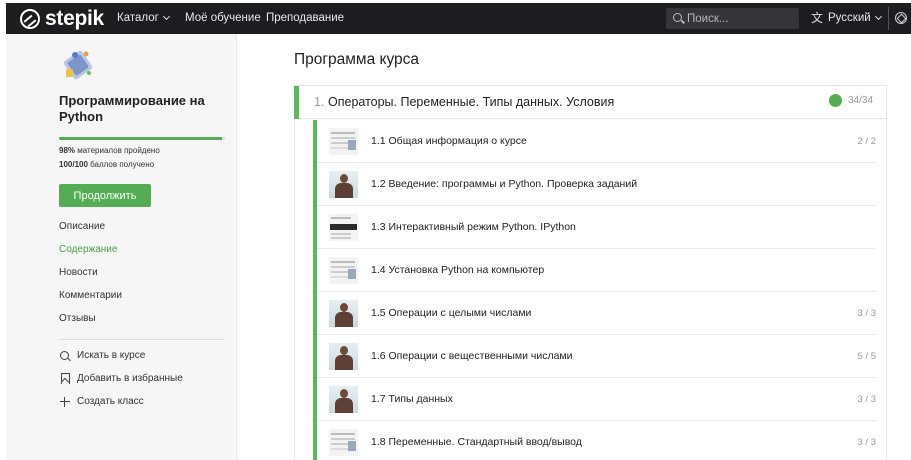 This screenshot has height=460, width=911. I want to click on menu-item-reviews: Отзывы, so click(90, 323).